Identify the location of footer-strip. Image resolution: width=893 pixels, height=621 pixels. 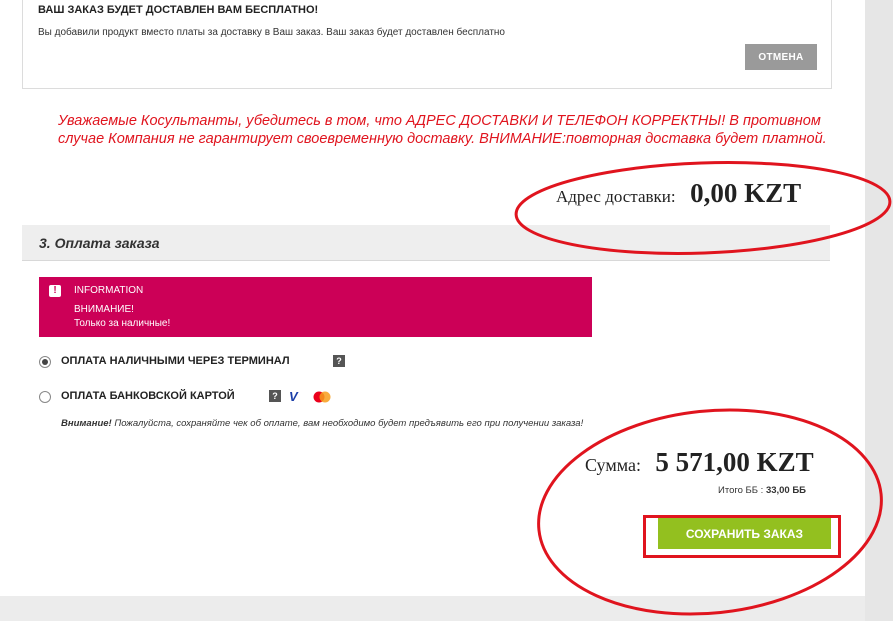
(432, 608).